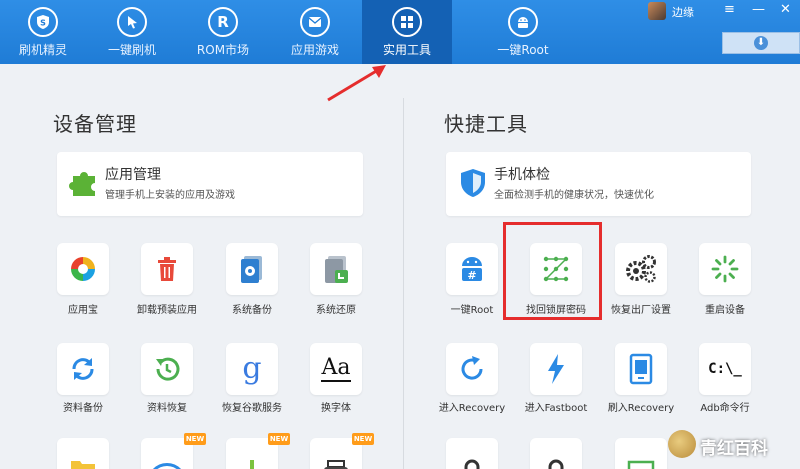 This screenshot has height=469, width=800. I want to click on tile-image, so click(641, 453).